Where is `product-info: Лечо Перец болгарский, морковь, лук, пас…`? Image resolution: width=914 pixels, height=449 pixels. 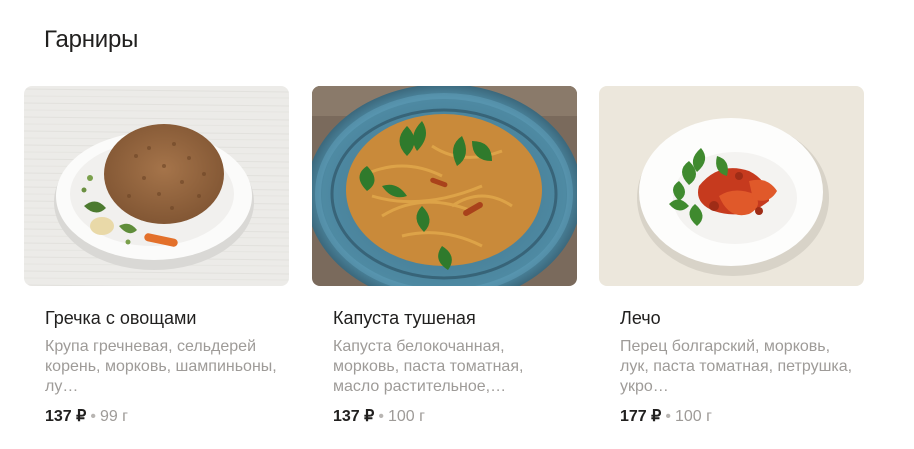
product-info: Лечо Перец болгарский, морковь, лук, пас… is located at coordinates (740, 367).